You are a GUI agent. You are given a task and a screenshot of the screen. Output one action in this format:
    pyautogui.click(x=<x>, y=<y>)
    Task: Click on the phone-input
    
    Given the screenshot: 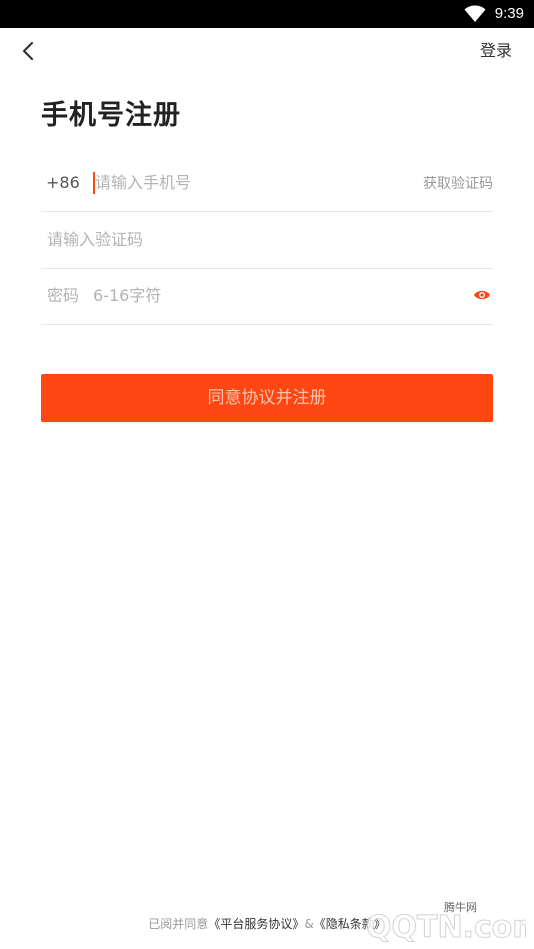 What is the action you would take?
    pyautogui.click(x=245, y=183)
    